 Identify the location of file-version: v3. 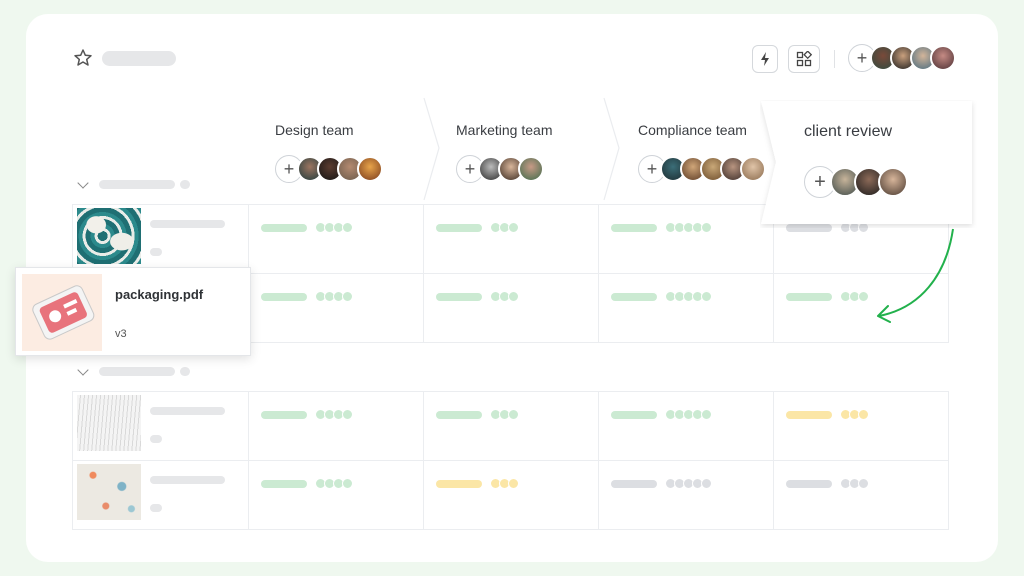
(121, 334).